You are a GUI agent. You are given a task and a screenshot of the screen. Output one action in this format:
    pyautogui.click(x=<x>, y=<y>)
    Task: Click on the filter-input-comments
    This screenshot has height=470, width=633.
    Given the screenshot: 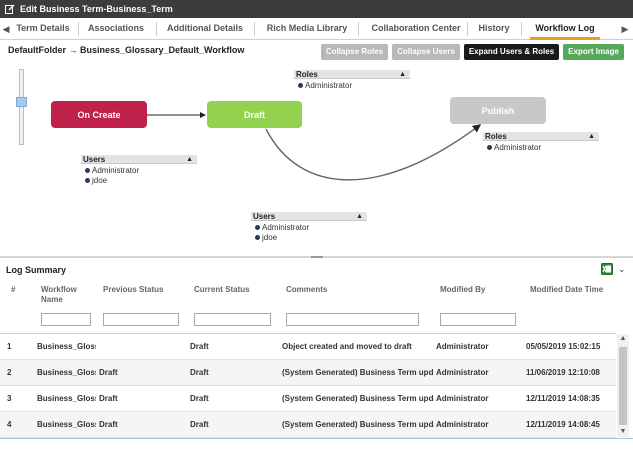 What is the action you would take?
    pyautogui.click(x=352, y=319)
    